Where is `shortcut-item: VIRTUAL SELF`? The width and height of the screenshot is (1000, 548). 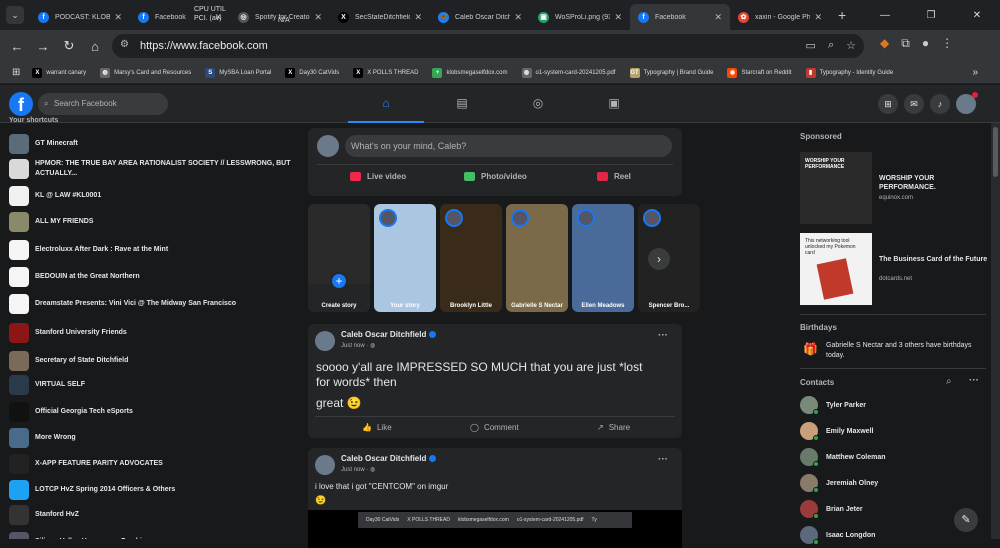 shortcut-item: VIRTUAL SELF is located at coordinates (154, 385).